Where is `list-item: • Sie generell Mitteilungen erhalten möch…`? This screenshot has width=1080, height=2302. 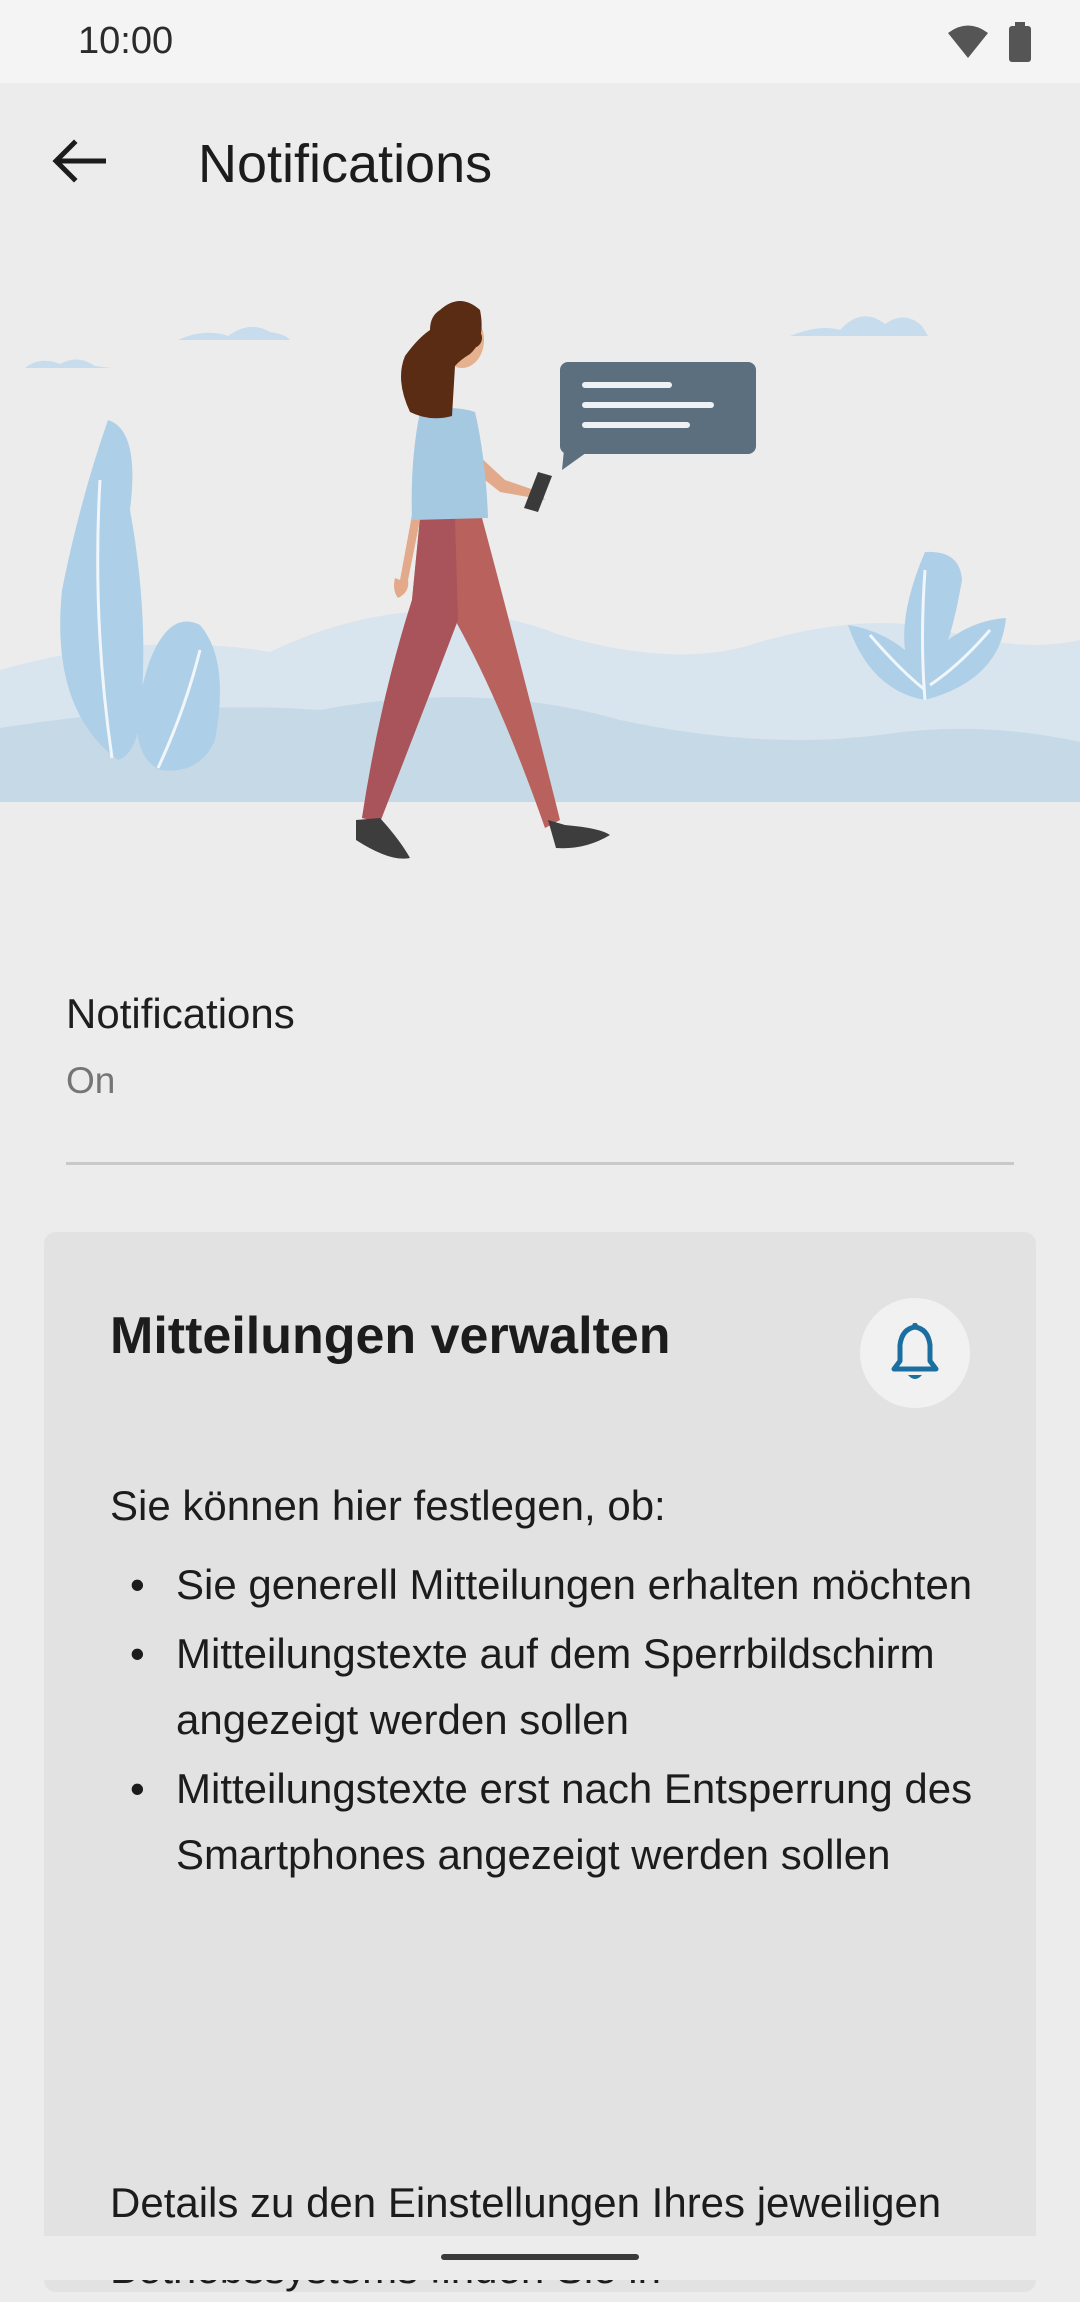 list-item: • Sie generell Mitteilungen erhalten möch… is located at coordinates (551, 1584).